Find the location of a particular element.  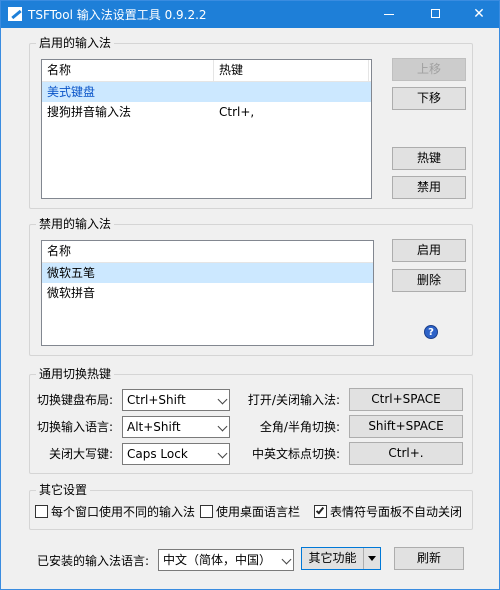

disabled-list-header: 名称 is located at coordinates (207, 252).